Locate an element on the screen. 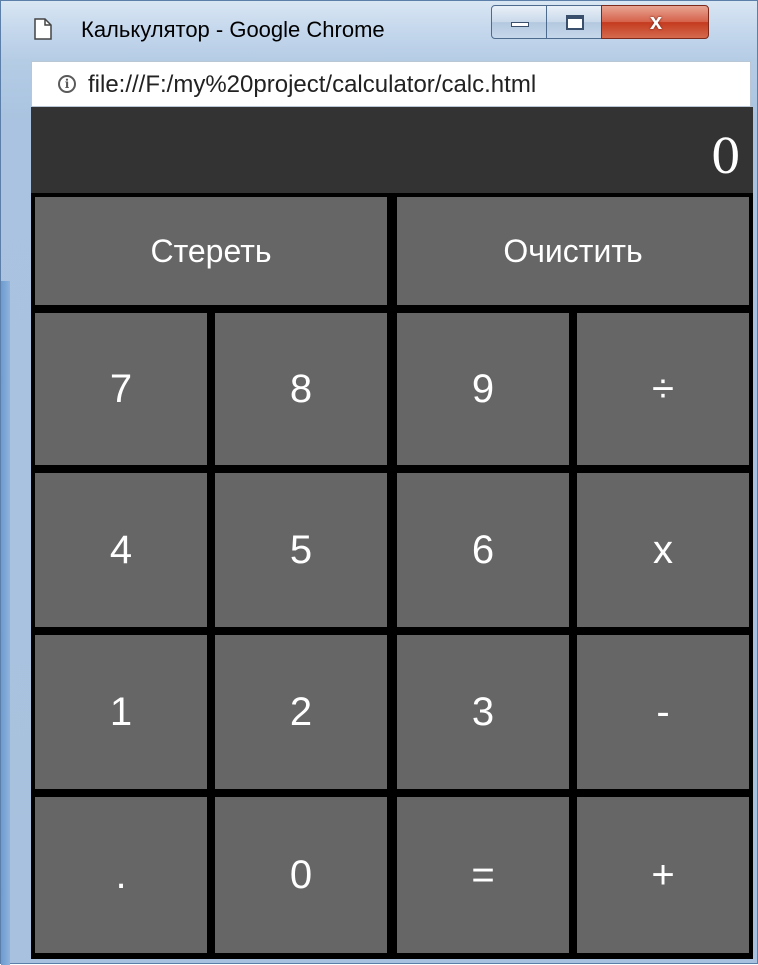 The image size is (758, 965). maximize-button is located at coordinates (574, 22).